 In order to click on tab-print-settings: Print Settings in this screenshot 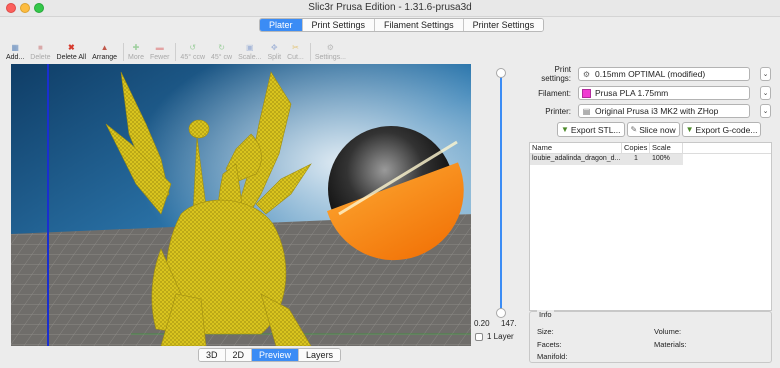, I will do `click(339, 25)`.